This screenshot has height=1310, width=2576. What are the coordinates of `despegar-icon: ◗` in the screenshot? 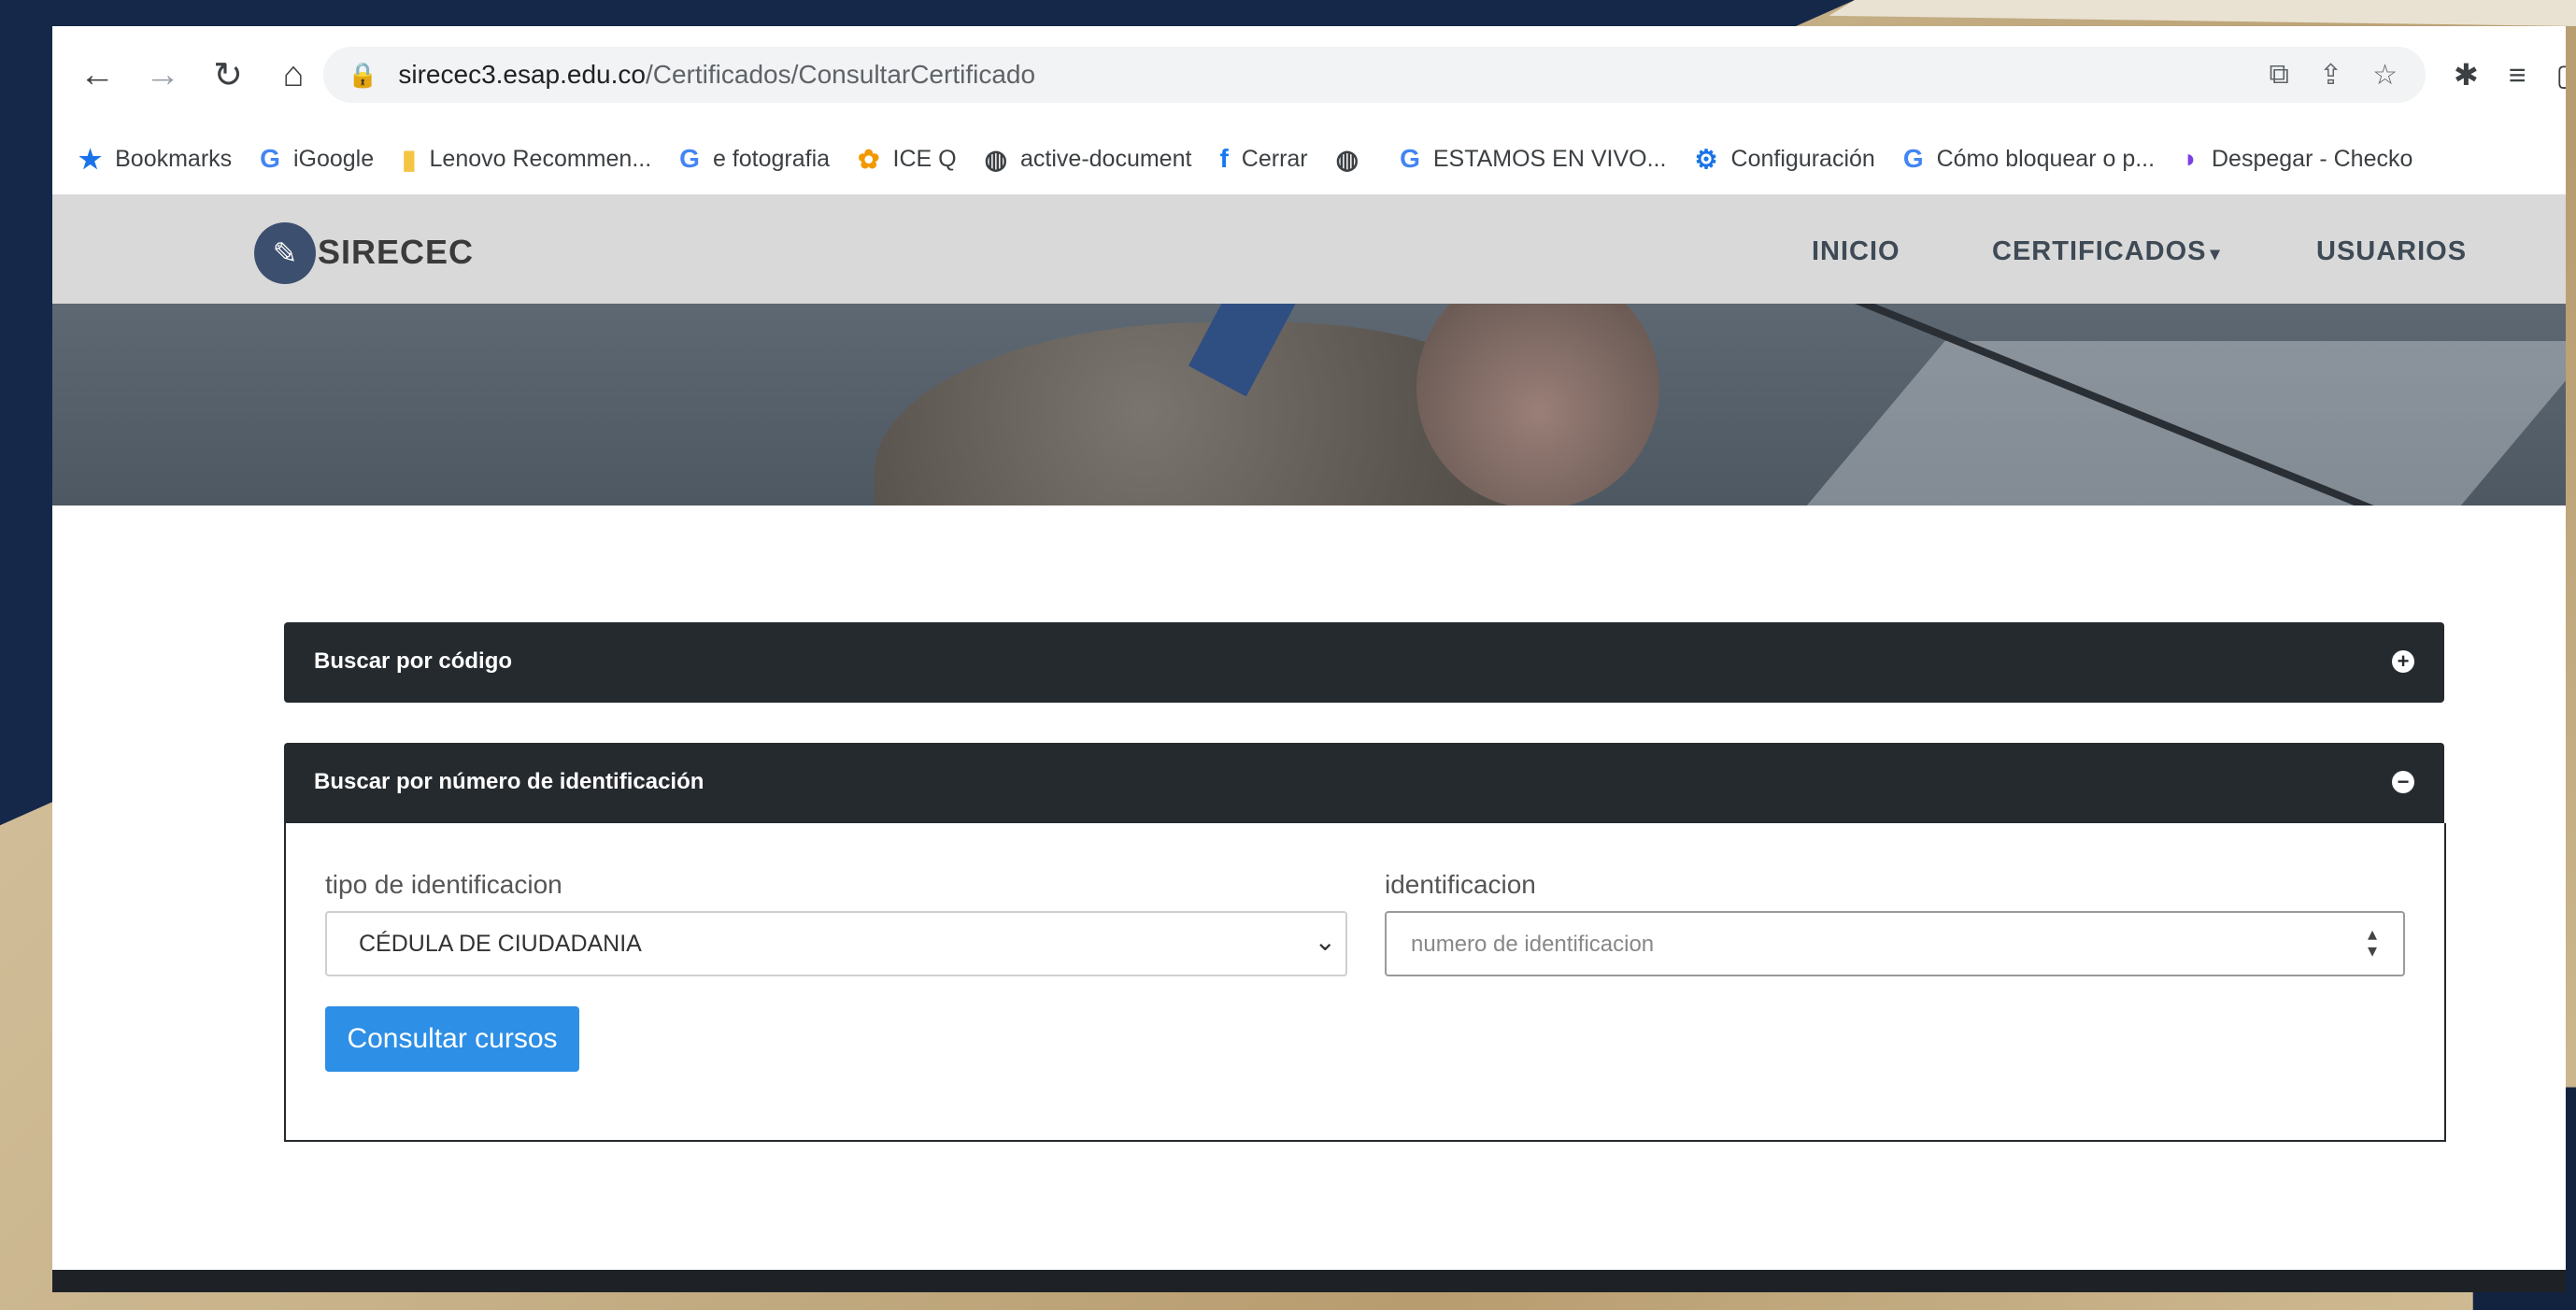 It's located at (2191, 158).